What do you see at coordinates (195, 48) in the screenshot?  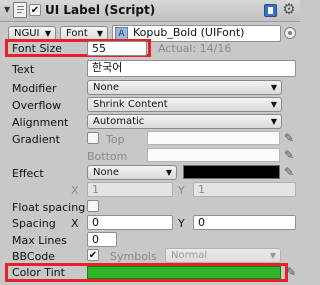 I see `actual-size-text: Actual: 14/16` at bounding box center [195, 48].